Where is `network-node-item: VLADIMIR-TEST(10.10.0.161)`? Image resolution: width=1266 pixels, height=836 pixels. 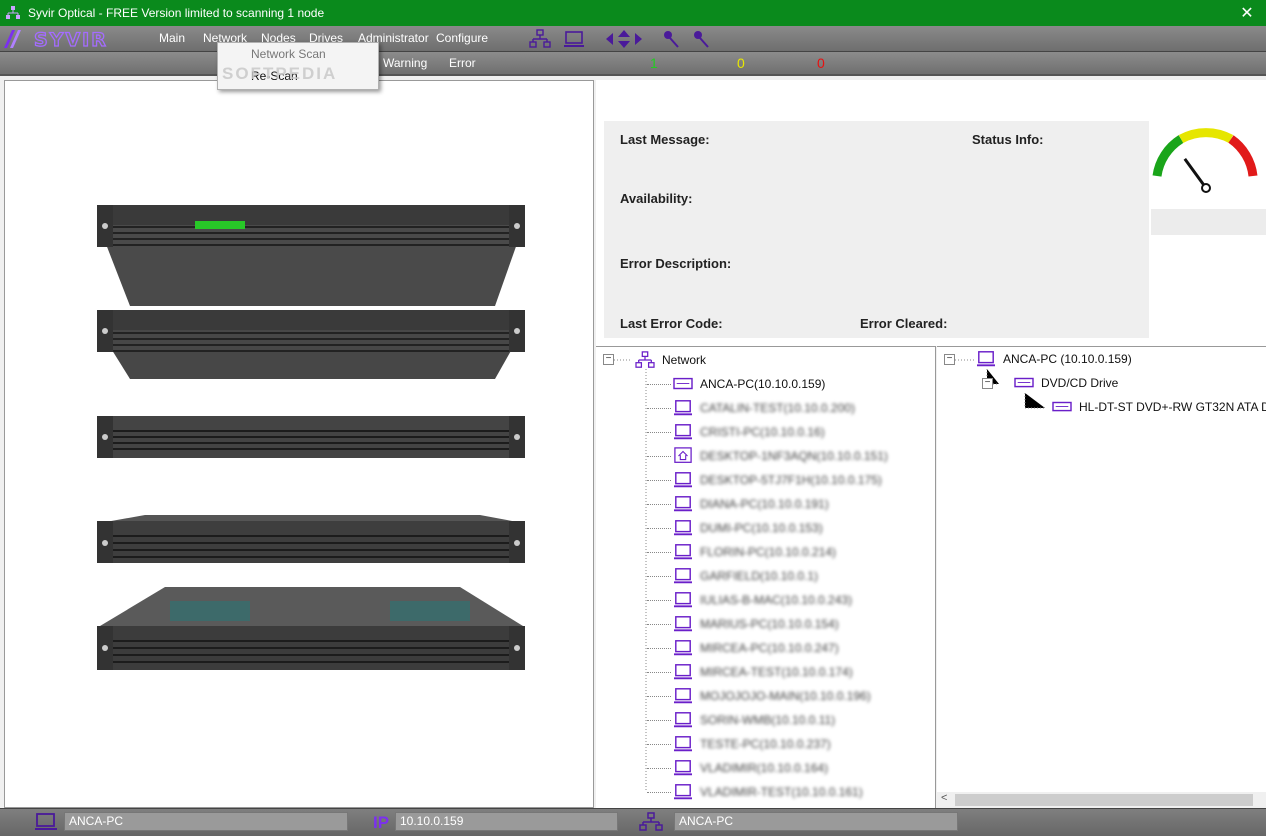
network-node-item: VLADIMIR-TEST(10.10.0.161) is located at coordinates (767, 792).